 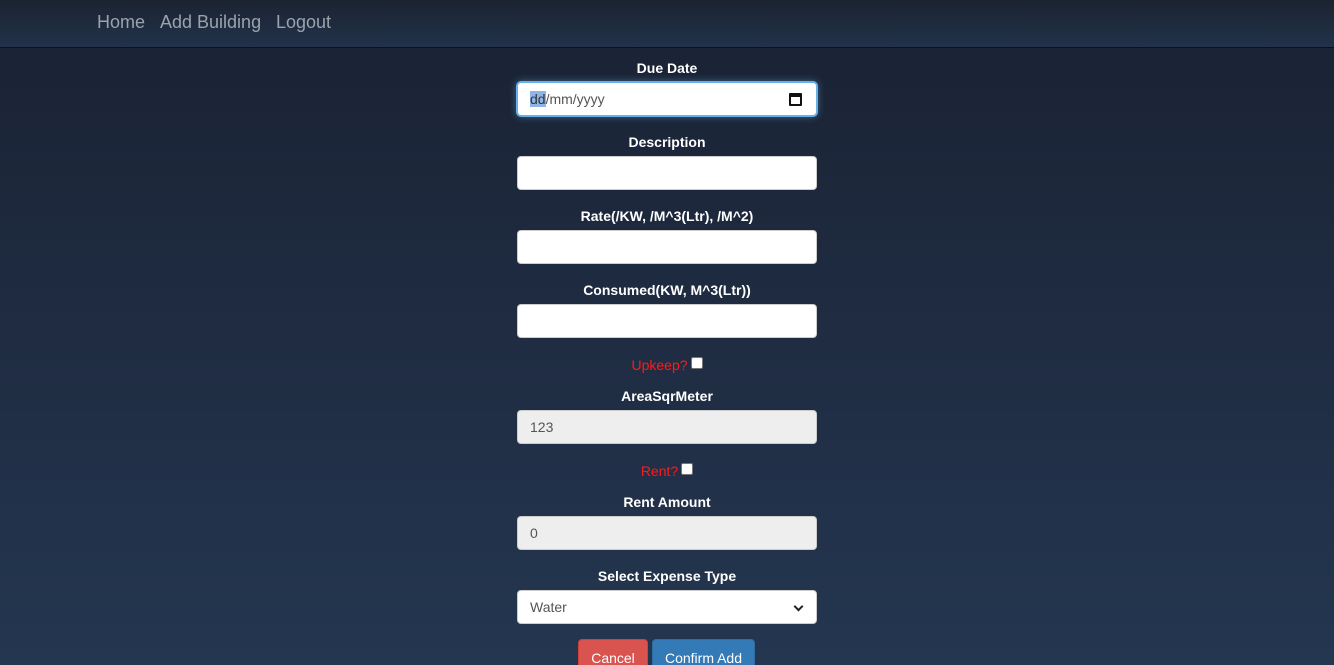 What do you see at coordinates (795, 99) in the screenshot?
I see `calendar-icon` at bounding box center [795, 99].